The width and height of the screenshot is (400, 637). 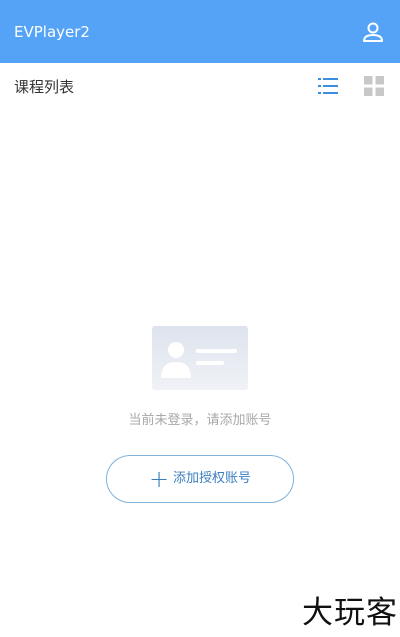 What do you see at coordinates (44, 87) in the screenshot?
I see `course-list-title: 课程列表` at bounding box center [44, 87].